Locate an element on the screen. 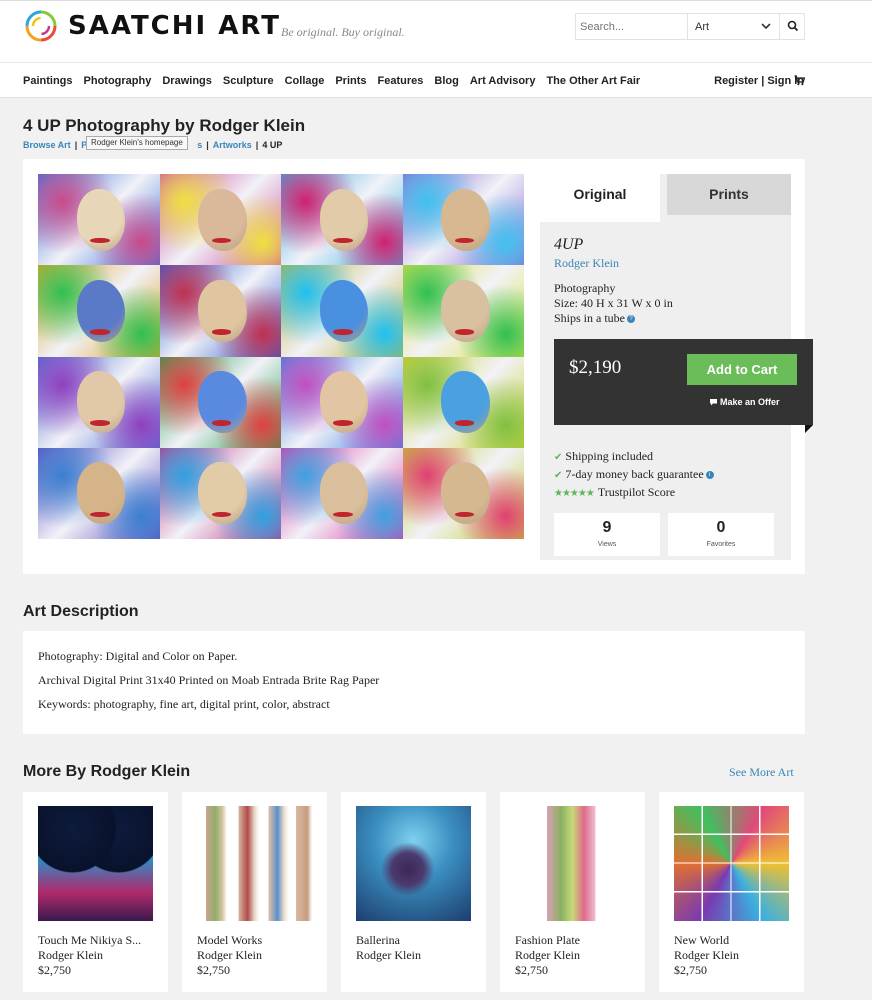 This screenshot has width=872, height=1000. question-icon: ? is located at coordinates (631, 319).